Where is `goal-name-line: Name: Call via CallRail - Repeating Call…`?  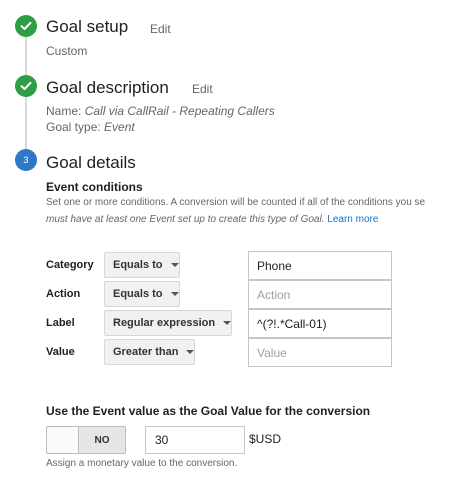 goal-name-line: Name: Call via CallRail - Repeating Call… is located at coordinates (160, 111).